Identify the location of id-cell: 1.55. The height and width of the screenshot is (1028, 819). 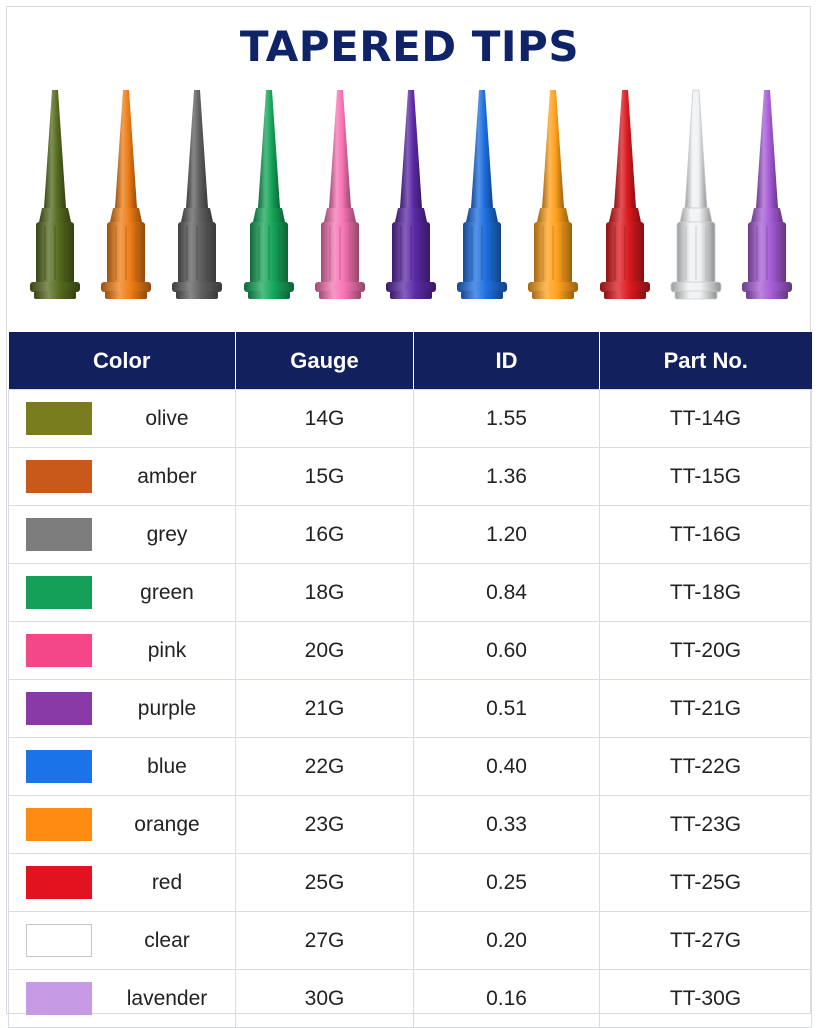
(506, 418).